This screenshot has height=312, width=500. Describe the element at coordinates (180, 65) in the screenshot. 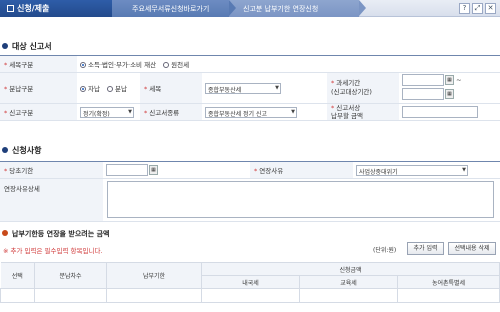

I see `tax-type-option-2-label: 원천세` at that location.